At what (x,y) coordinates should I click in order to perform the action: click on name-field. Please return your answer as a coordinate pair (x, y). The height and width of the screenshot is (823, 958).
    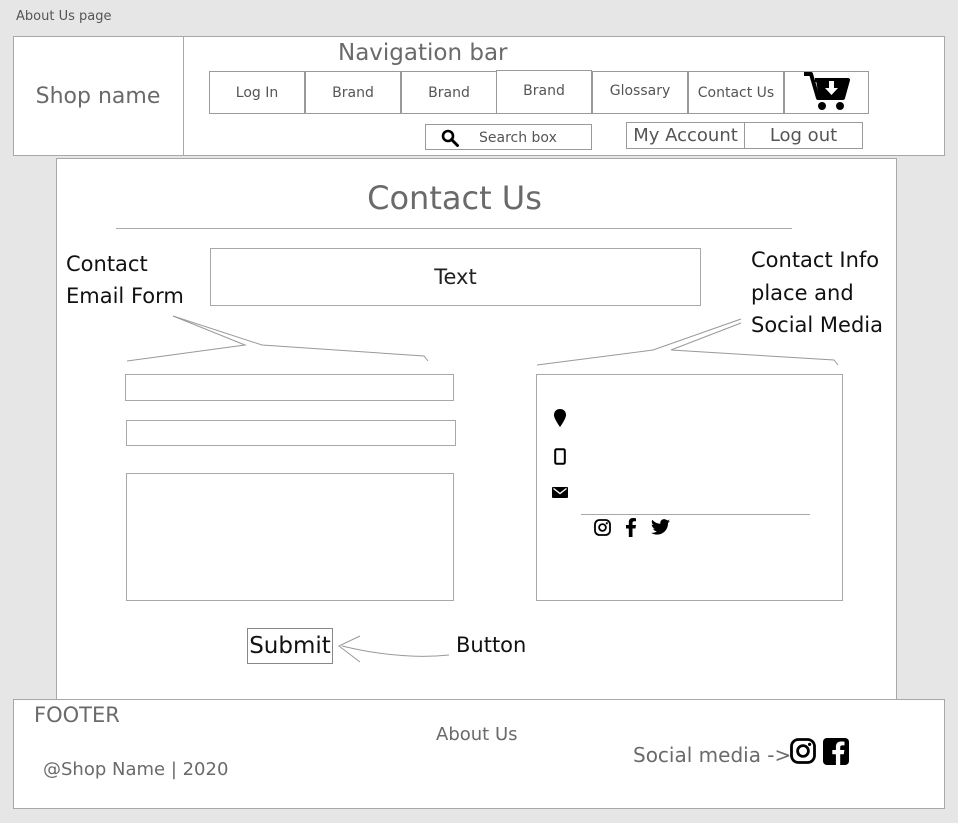
    Looking at the image, I should click on (289, 387).